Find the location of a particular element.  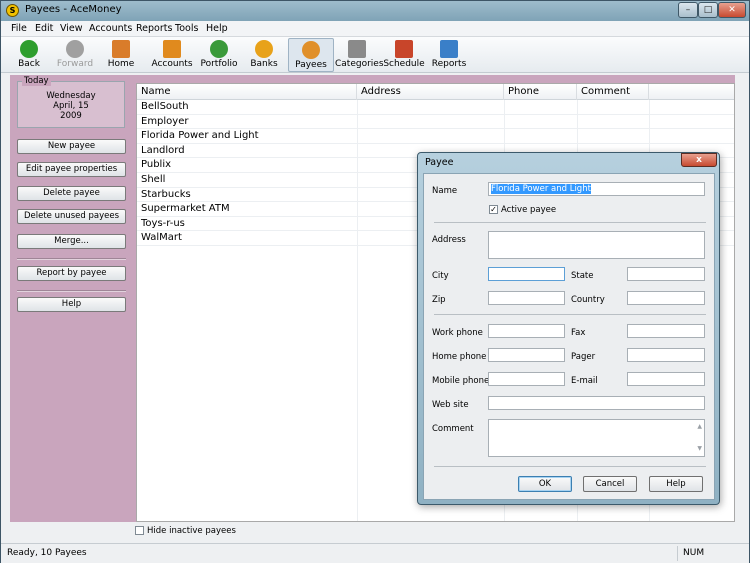

email-field is located at coordinates (666, 379).